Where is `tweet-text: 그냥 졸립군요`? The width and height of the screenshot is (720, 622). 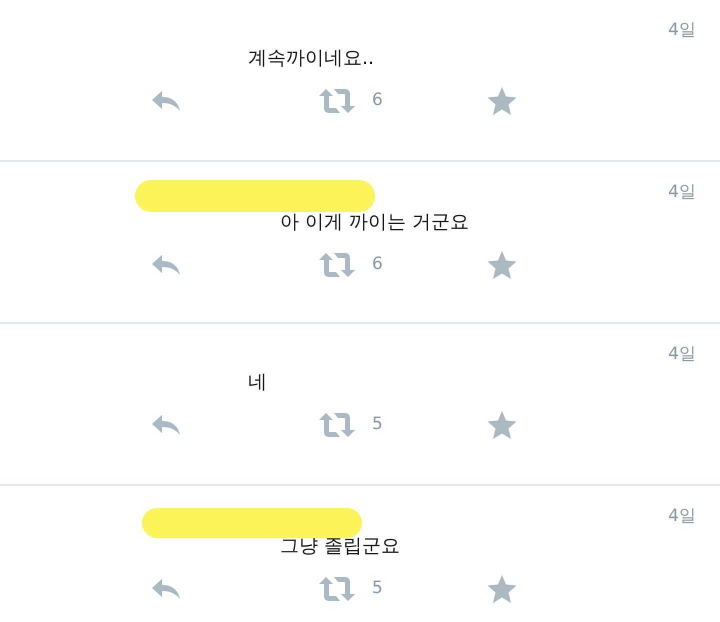
tweet-text: 그냥 졸립군요 is located at coordinates (340, 546).